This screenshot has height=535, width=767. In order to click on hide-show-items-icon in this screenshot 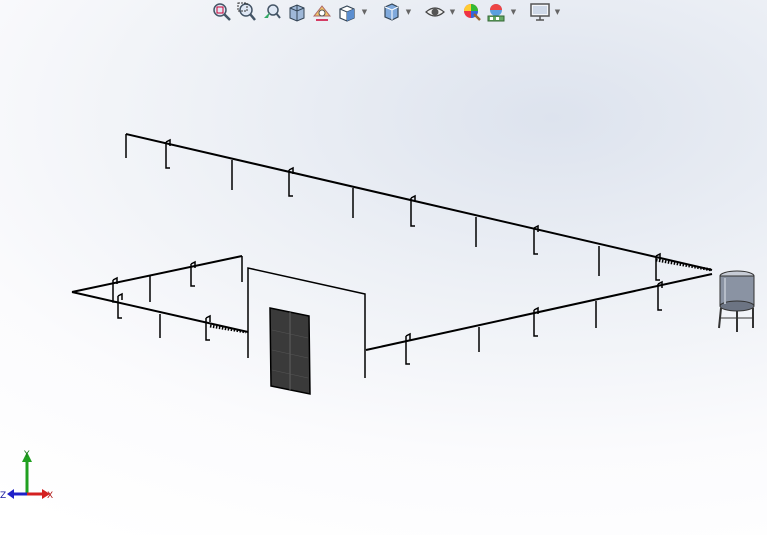, I will do `click(434, 12)`.